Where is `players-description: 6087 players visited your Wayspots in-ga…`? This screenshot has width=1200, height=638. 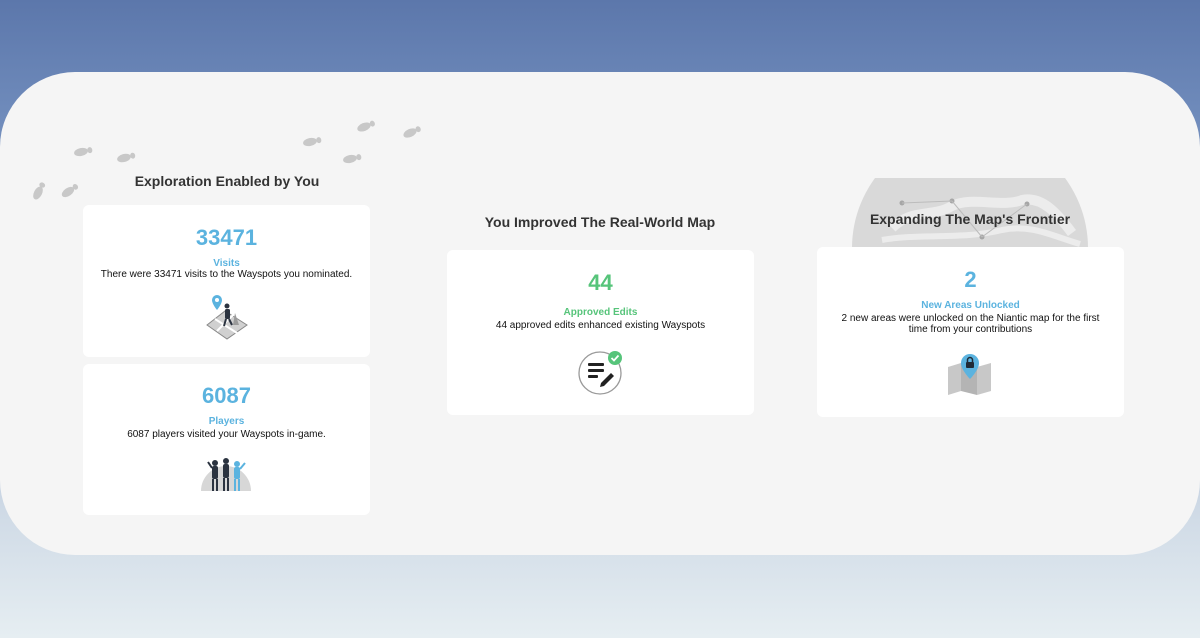 players-description: 6087 players visited your Wayspots in-ga… is located at coordinates (226, 434).